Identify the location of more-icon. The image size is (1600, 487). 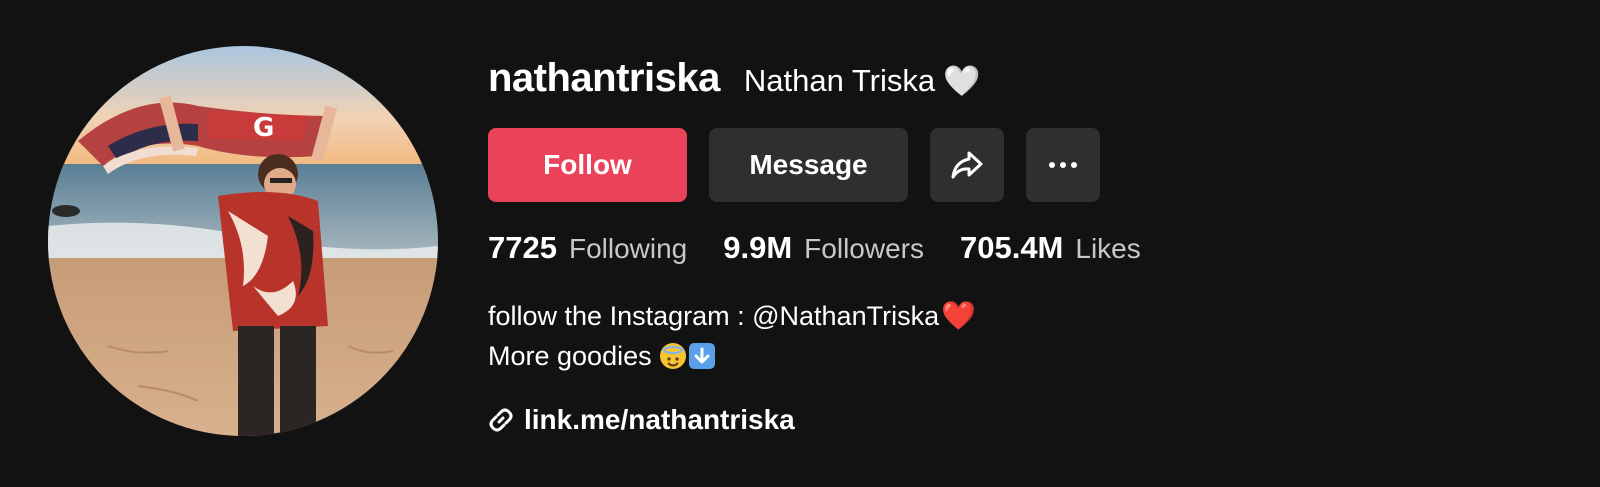
(1063, 165).